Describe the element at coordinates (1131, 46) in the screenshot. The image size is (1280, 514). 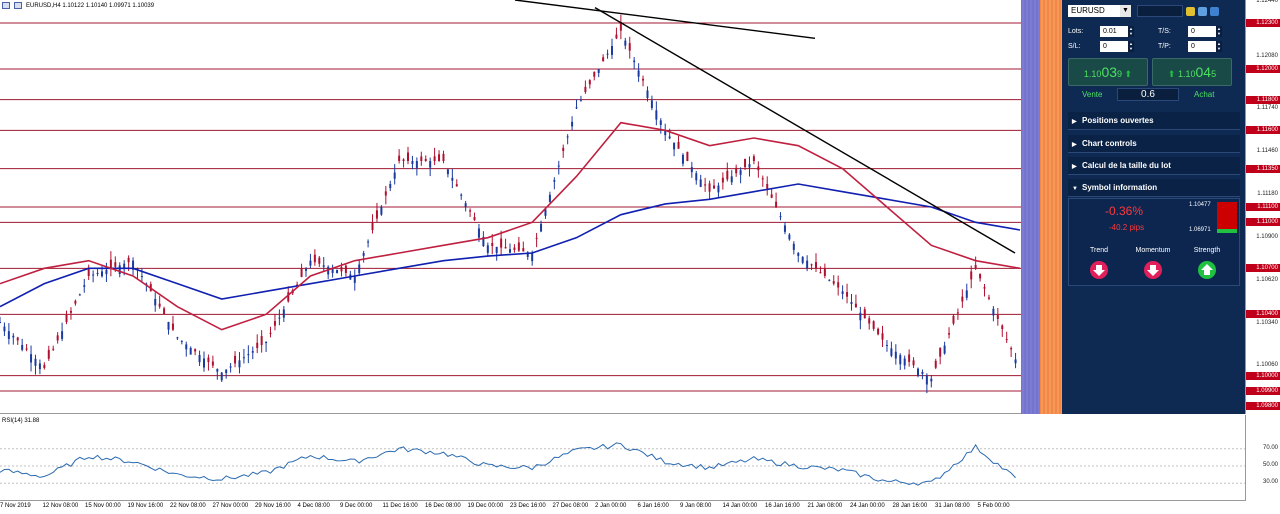
I see `sl-stepper: ▲ ▼` at that location.